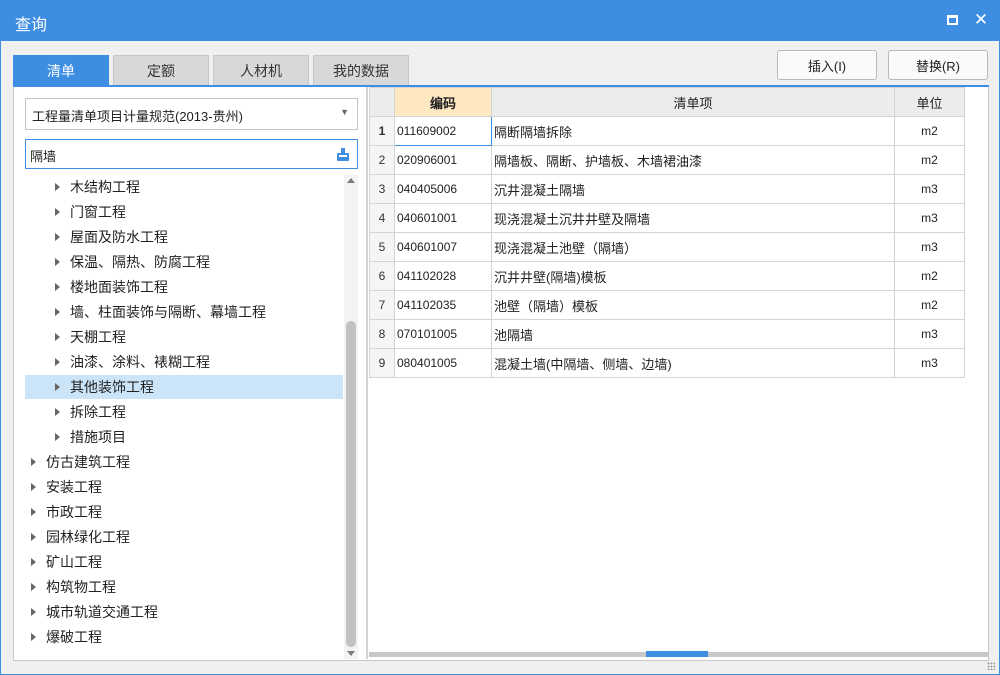 Image resolution: width=1000 pixels, height=675 pixels. What do you see at coordinates (184, 287) in the screenshot?
I see `tree-item: 楼地面装饰工程` at bounding box center [184, 287].